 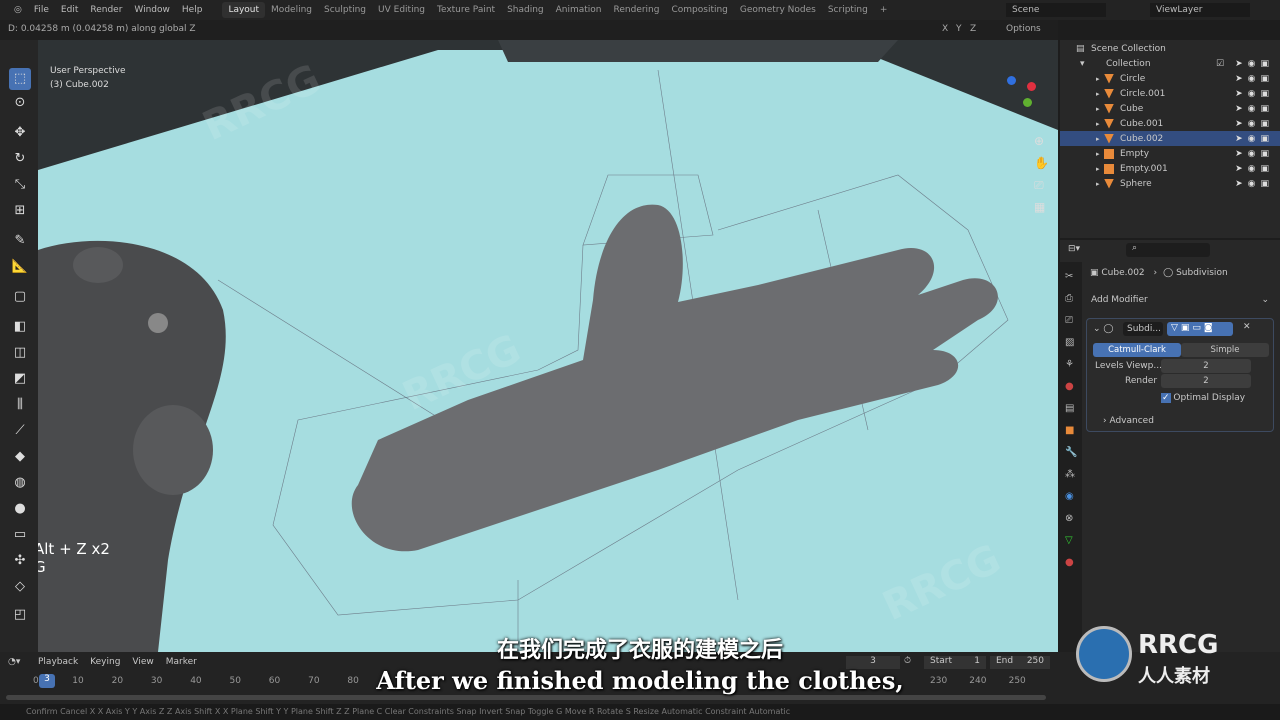 What do you see at coordinates (1128, 64) in the screenshot?
I see `collection-label: Collection` at bounding box center [1128, 64].